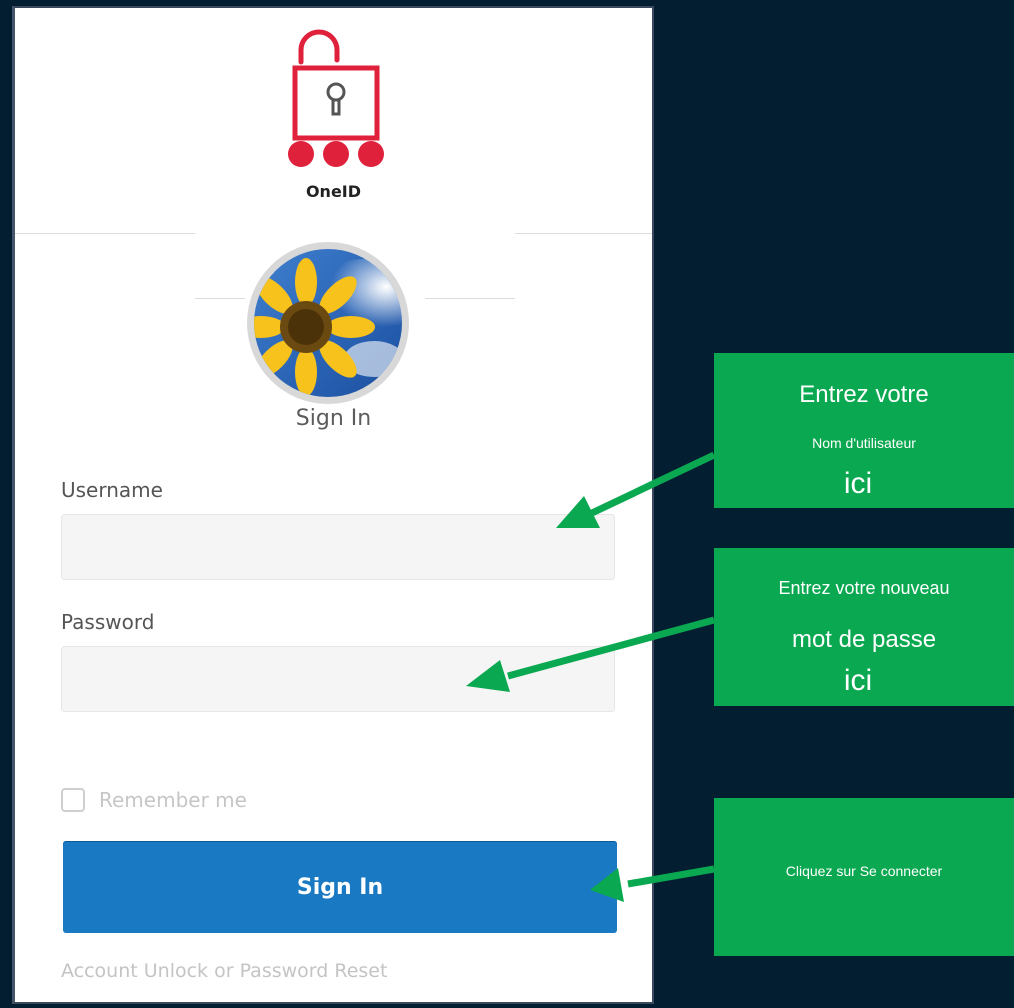  Describe the element at coordinates (864, 871) in the screenshot. I see `callout-line: Cliquez sur Se connecter` at that location.